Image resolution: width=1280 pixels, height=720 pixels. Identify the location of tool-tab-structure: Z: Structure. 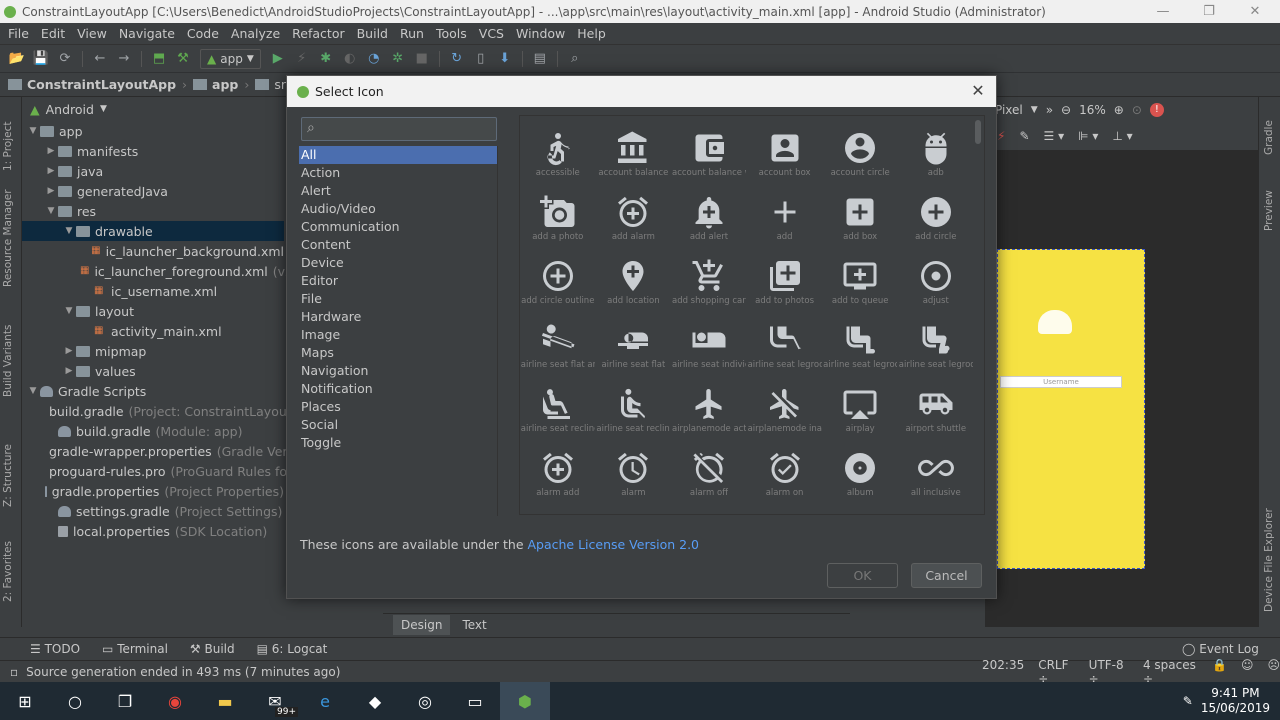
(8, 475).